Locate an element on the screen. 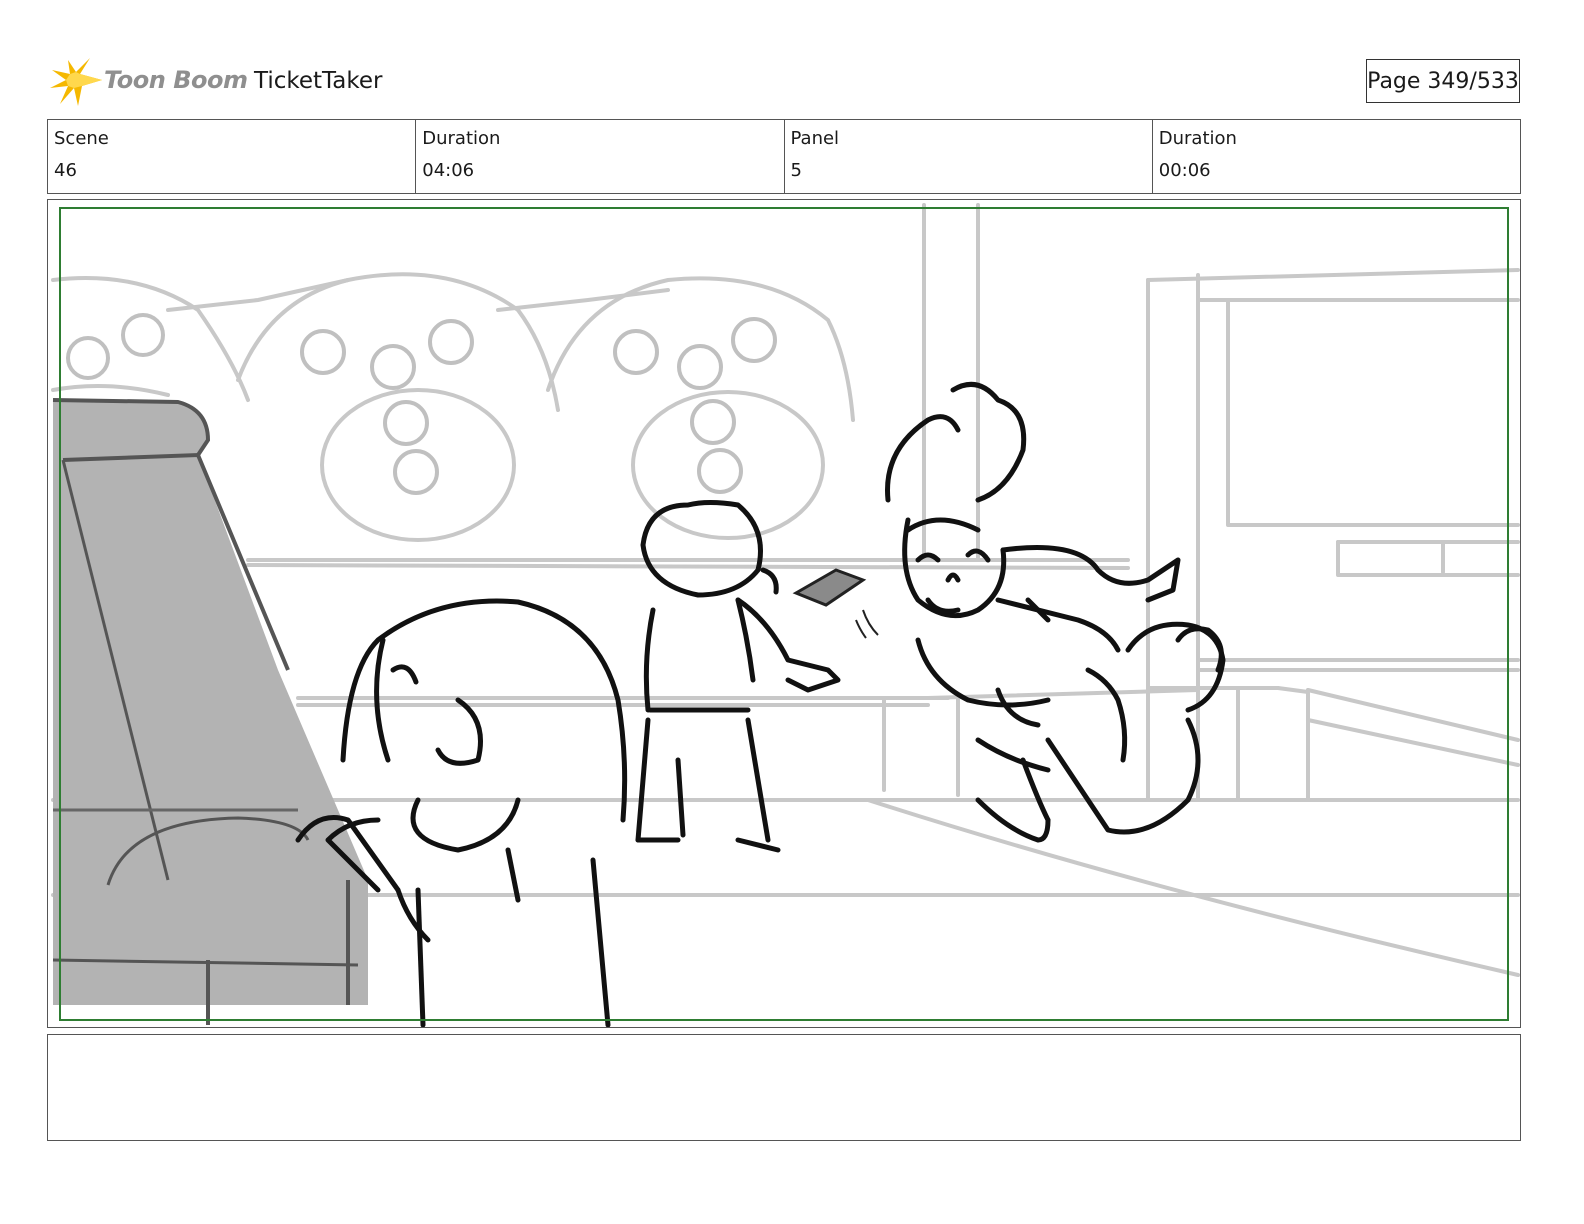 The width and height of the screenshot is (1584, 1224). logo-star-icon is located at coordinates (76, 82).